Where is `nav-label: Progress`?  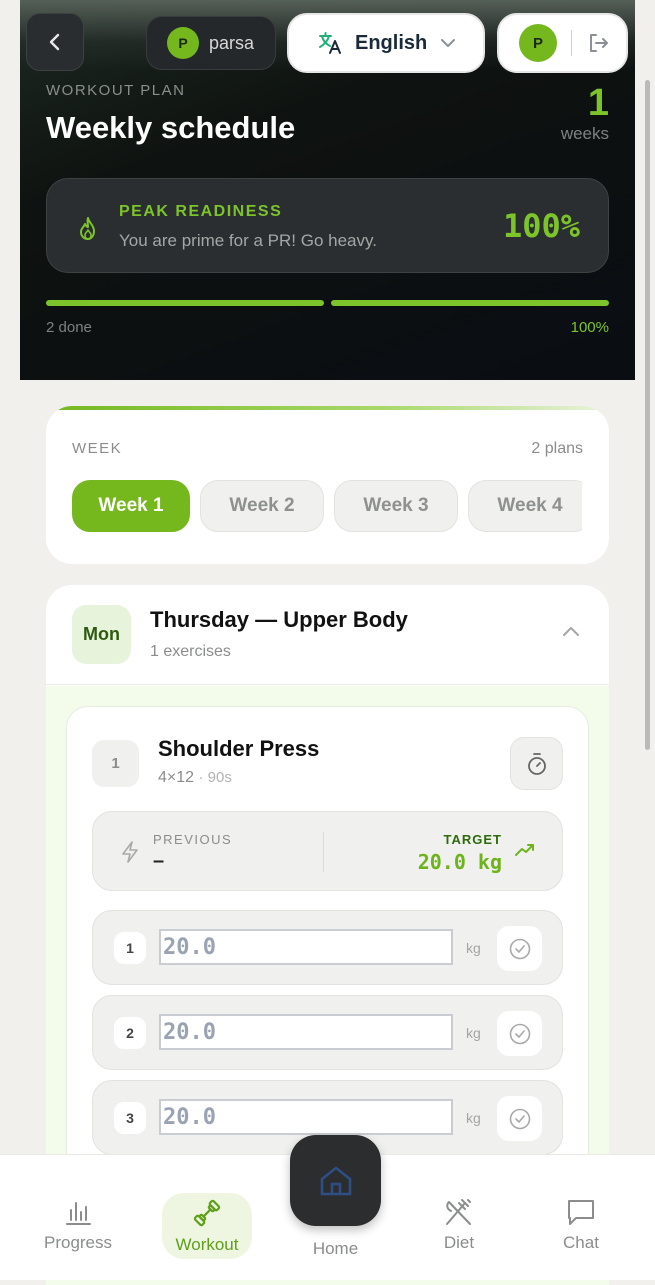 nav-label: Progress is located at coordinates (78, 1242).